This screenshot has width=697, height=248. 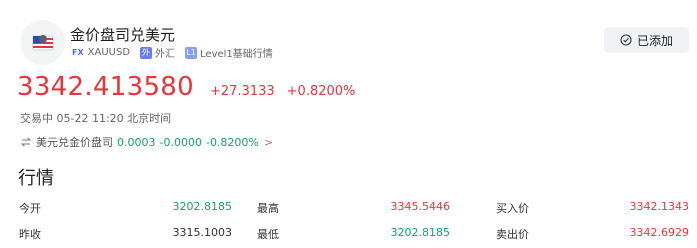 What do you see at coordinates (74, 142) in the screenshot?
I see `related-pair-name: 美元兑金价盘司` at bounding box center [74, 142].